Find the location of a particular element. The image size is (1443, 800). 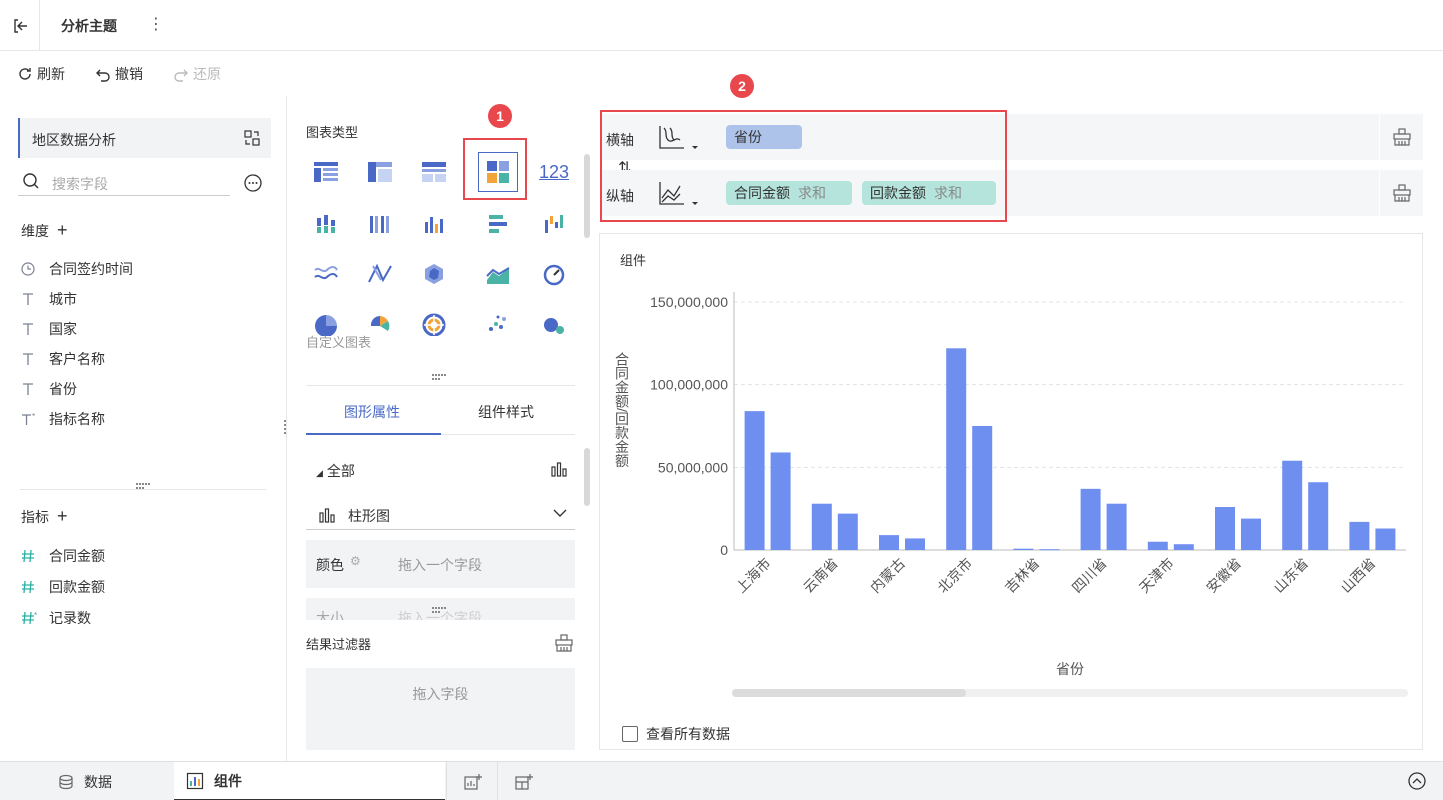

color-drop-zone: 颜色 ⚙ 拖入一个字段 is located at coordinates (440, 564).